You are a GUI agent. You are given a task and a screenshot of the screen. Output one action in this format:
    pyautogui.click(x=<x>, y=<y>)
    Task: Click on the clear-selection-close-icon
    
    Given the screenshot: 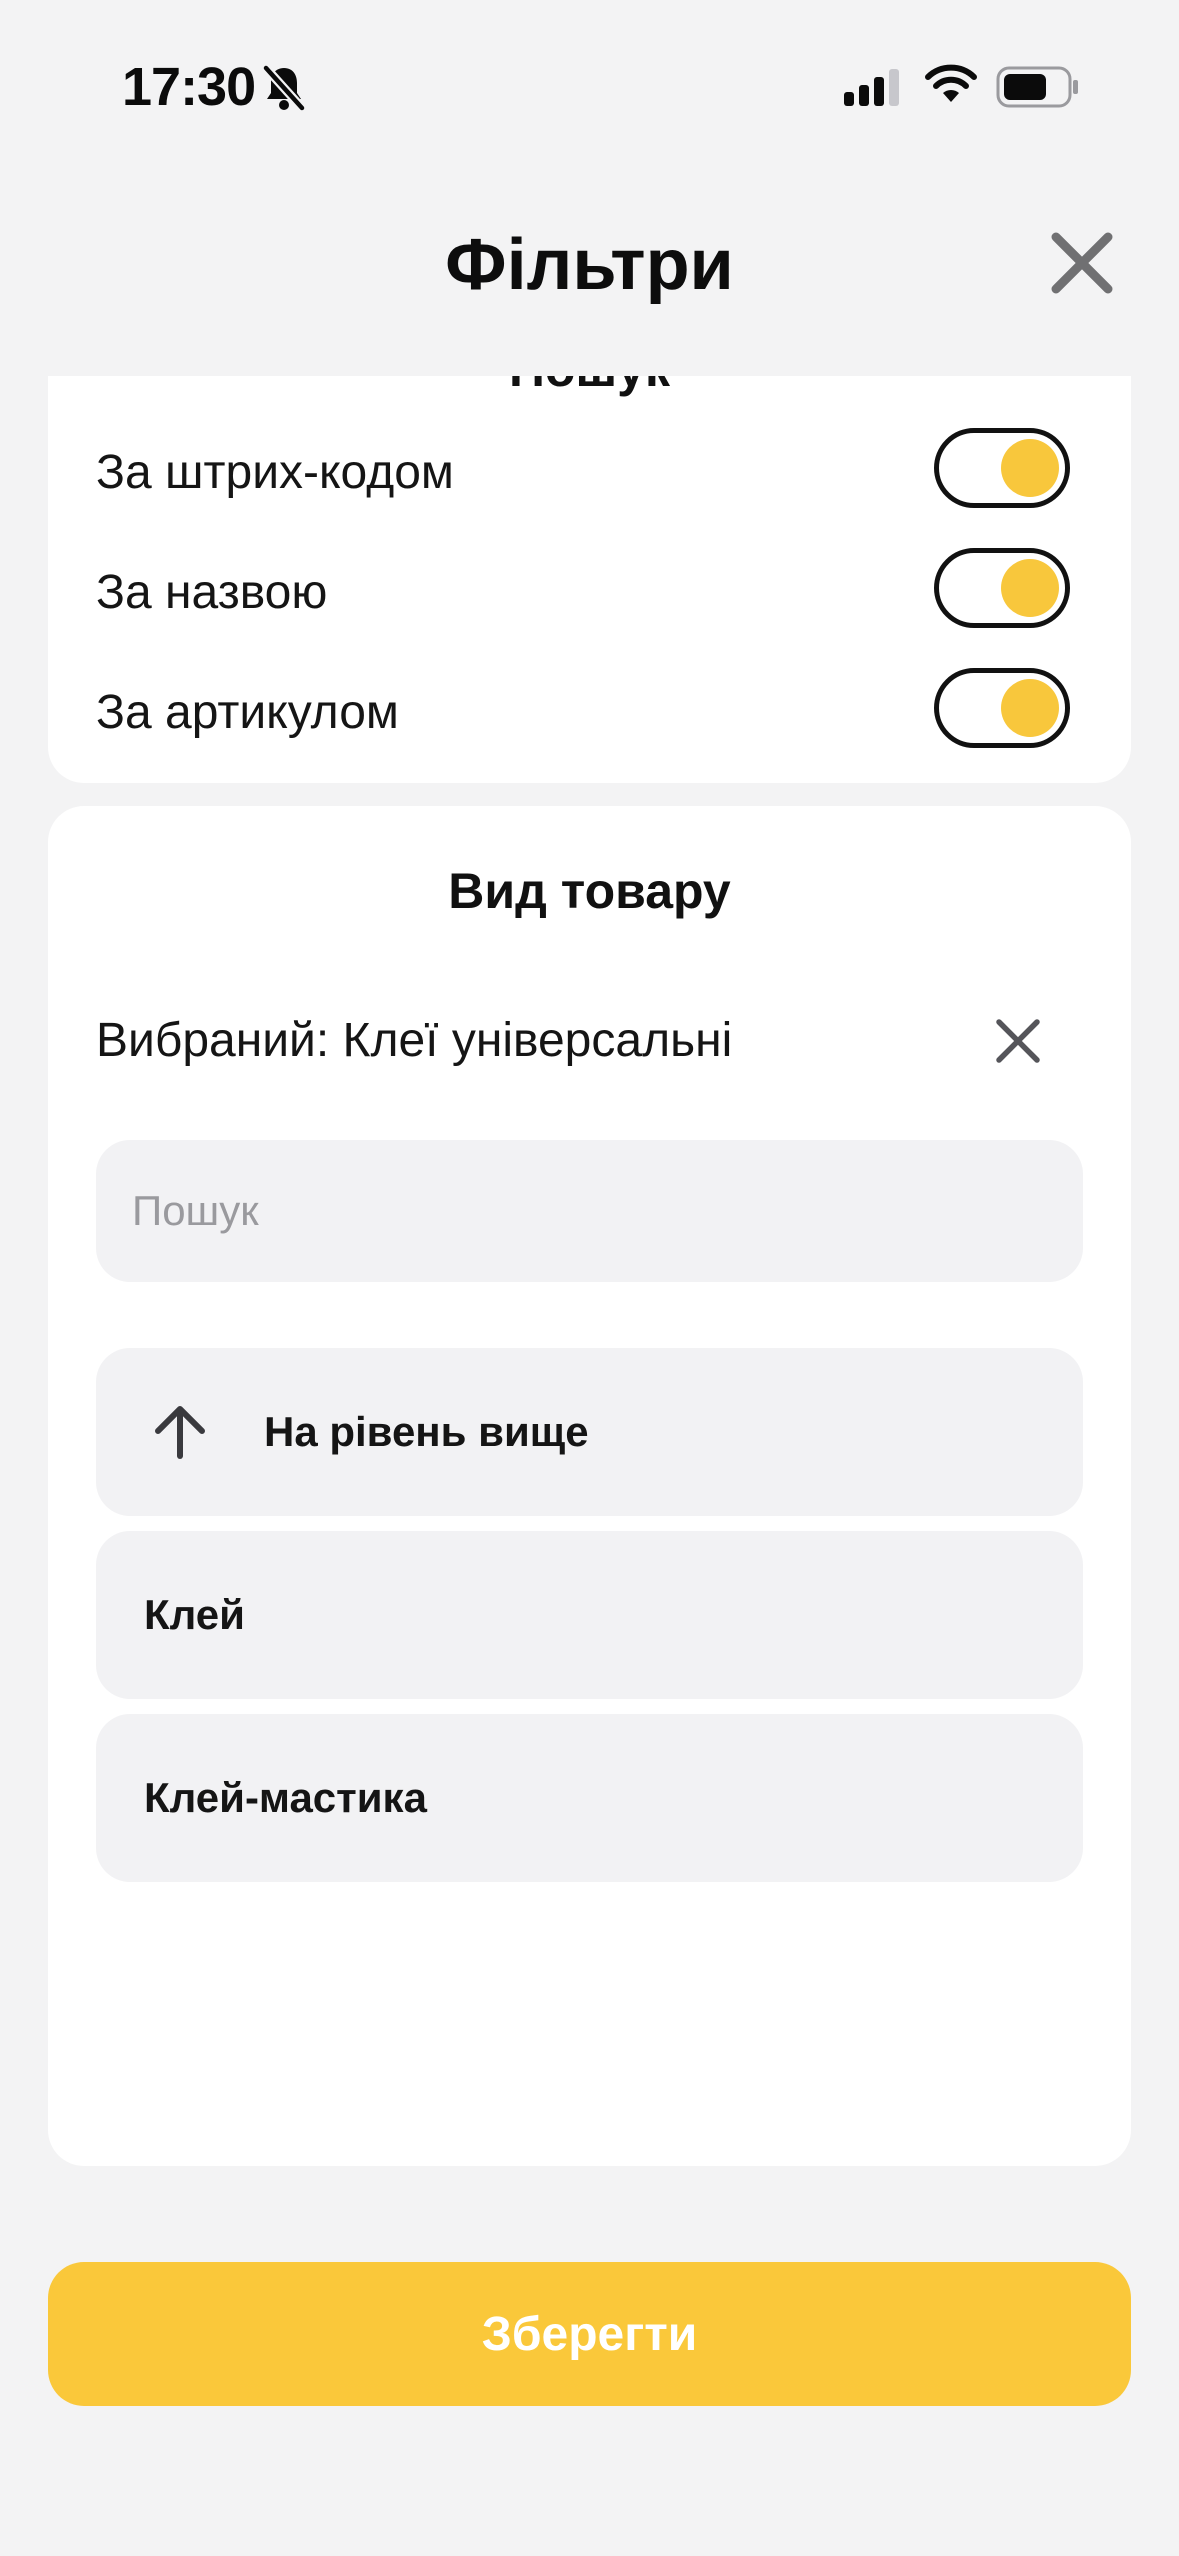 What is the action you would take?
    pyautogui.click(x=1018, y=1041)
    